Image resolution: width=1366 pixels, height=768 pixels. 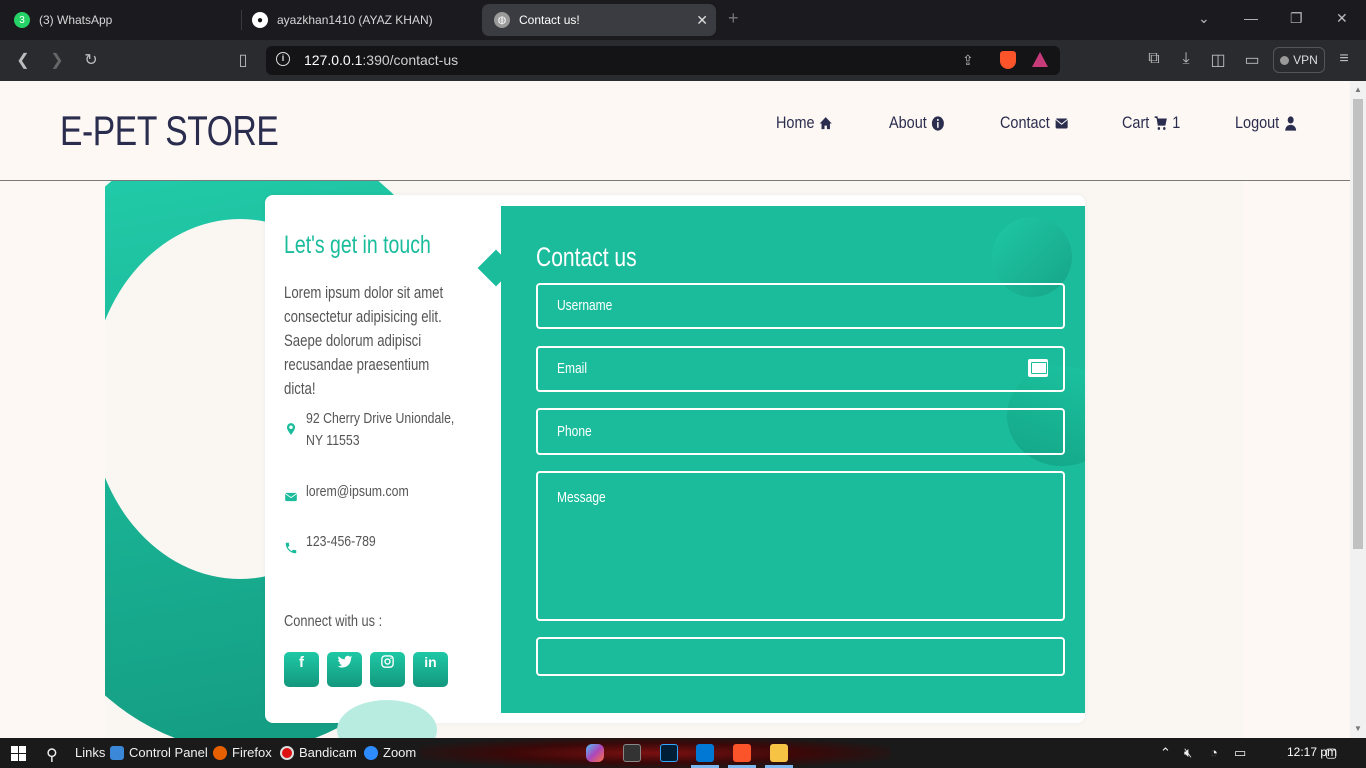 What do you see at coordinates (1344, 59) in the screenshot?
I see `menu-icon: ≡` at bounding box center [1344, 59].